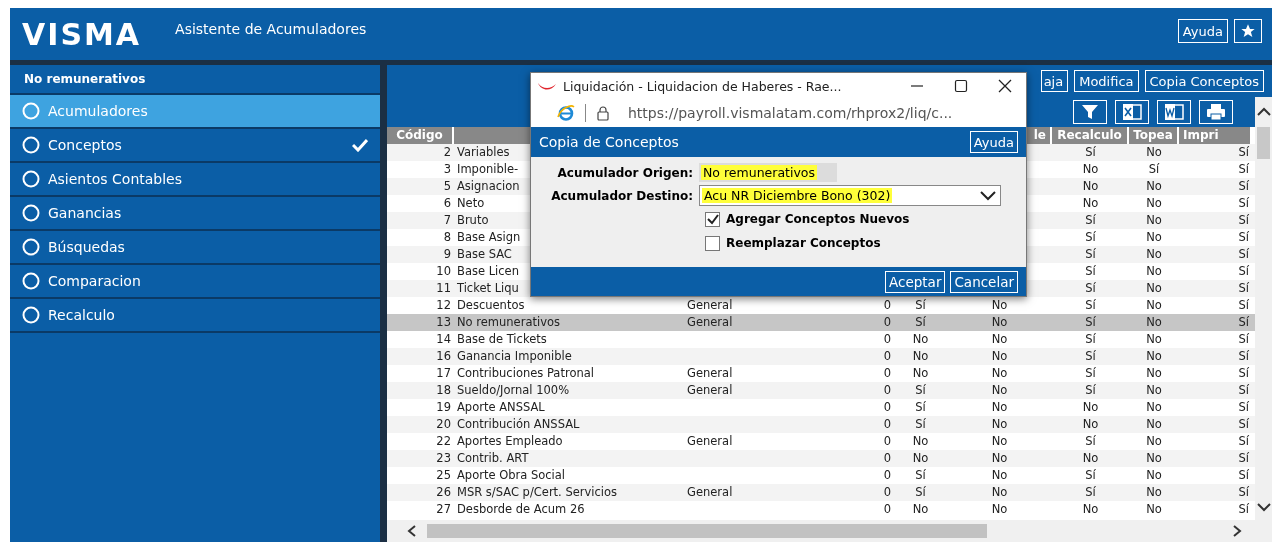 This screenshot has width=1272, height=542. What do you see at coordinates (625, 172) in the screenshot?
I see `field-label: Acumulador Origen:` at bounding box center [625, 172].